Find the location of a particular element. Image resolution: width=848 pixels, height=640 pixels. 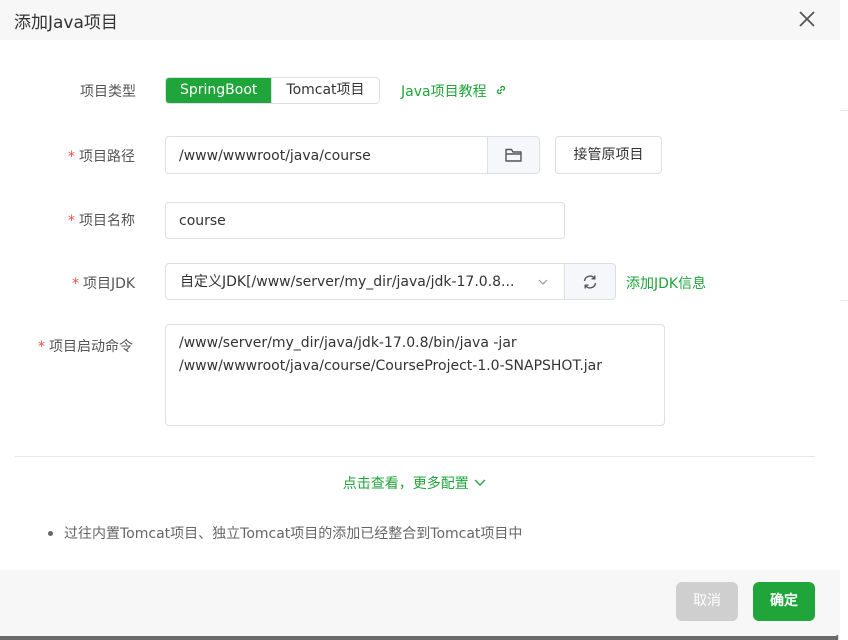

add-jdk-link: 添加JDK信息 is located at coordinates (666, 283).